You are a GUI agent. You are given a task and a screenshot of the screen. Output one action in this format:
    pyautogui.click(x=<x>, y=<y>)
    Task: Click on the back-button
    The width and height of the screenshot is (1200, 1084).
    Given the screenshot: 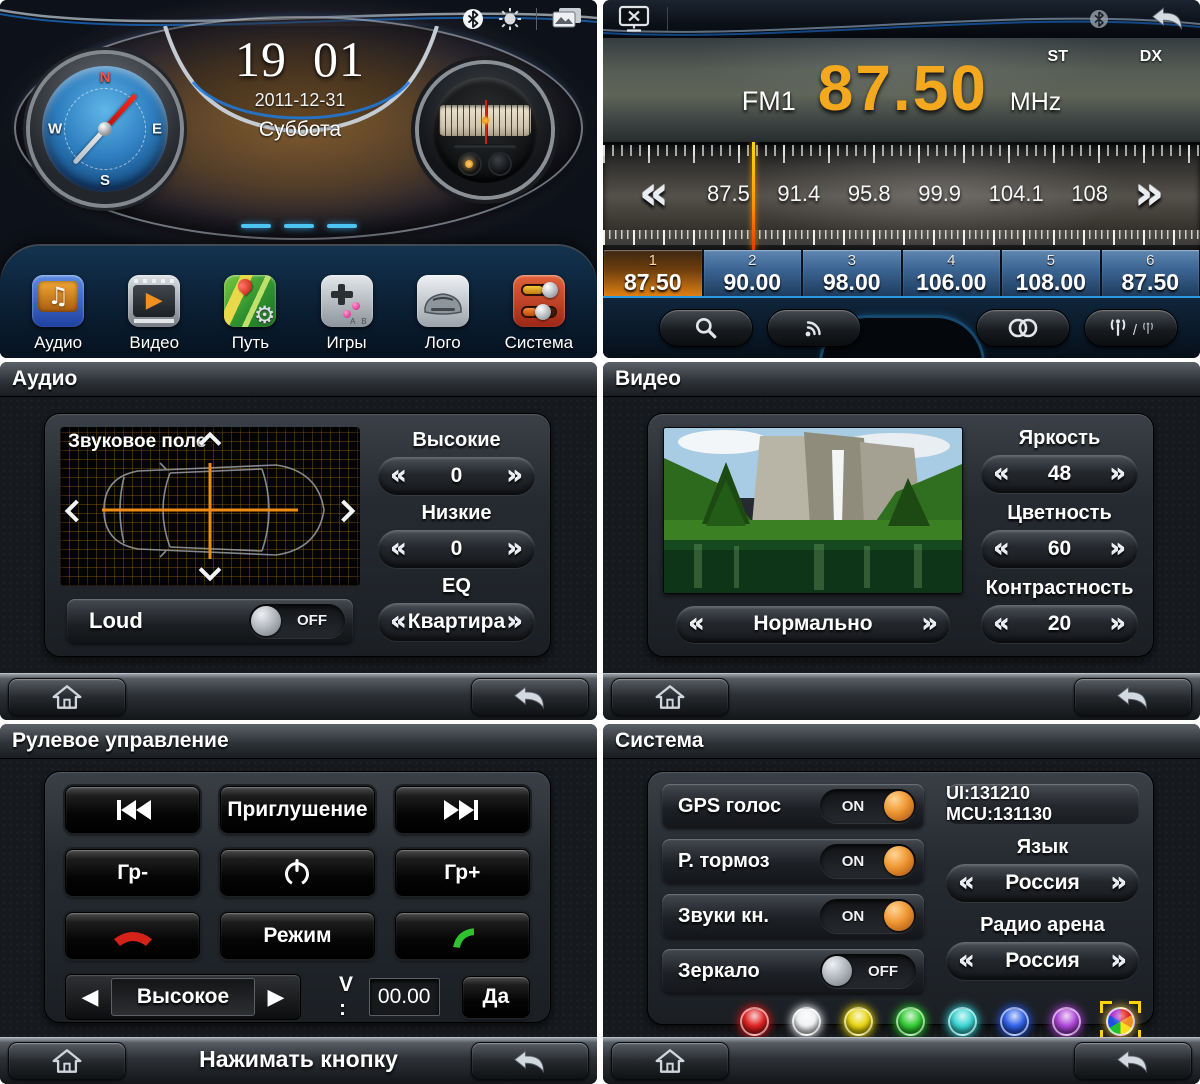 What is the action you would take?
    pyautogui.click(x=1168, y=19)
    